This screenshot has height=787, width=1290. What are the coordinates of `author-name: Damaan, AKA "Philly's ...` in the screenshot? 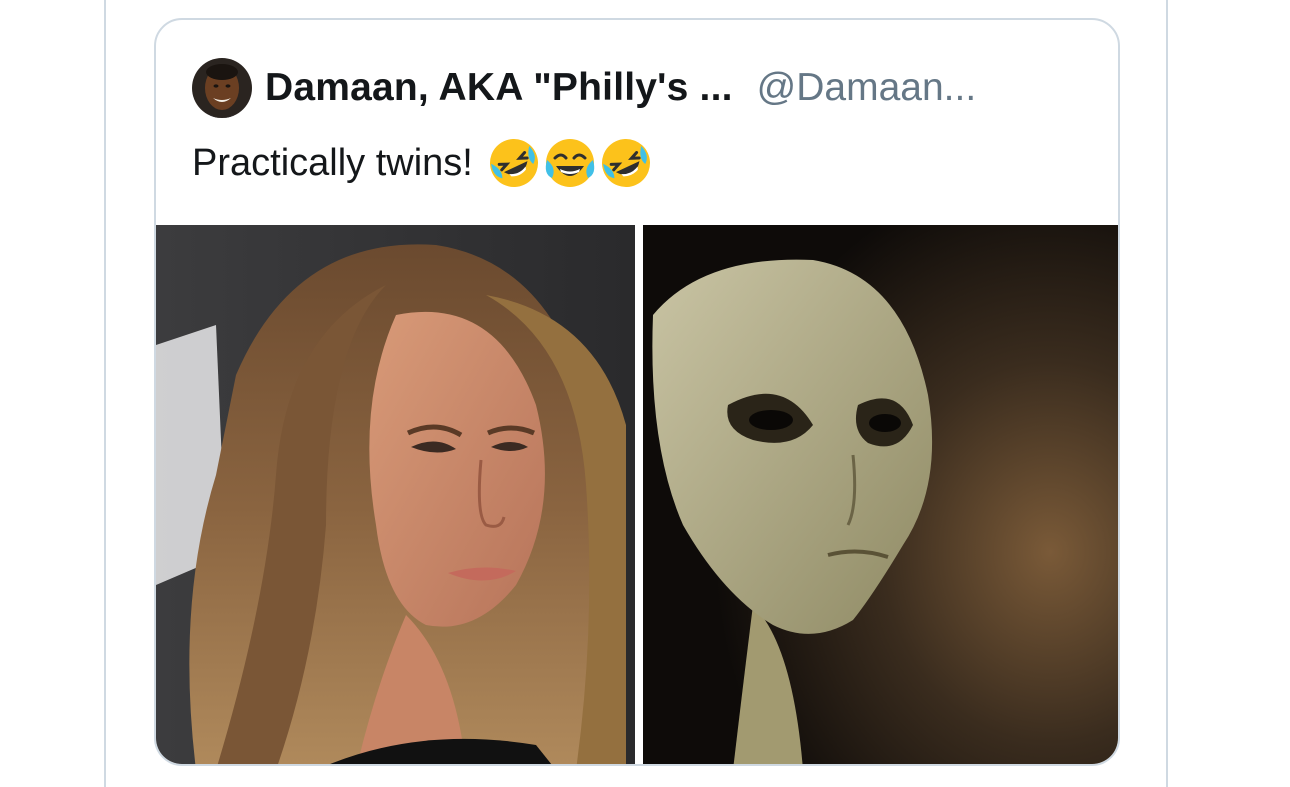 It's located at (499, 88).